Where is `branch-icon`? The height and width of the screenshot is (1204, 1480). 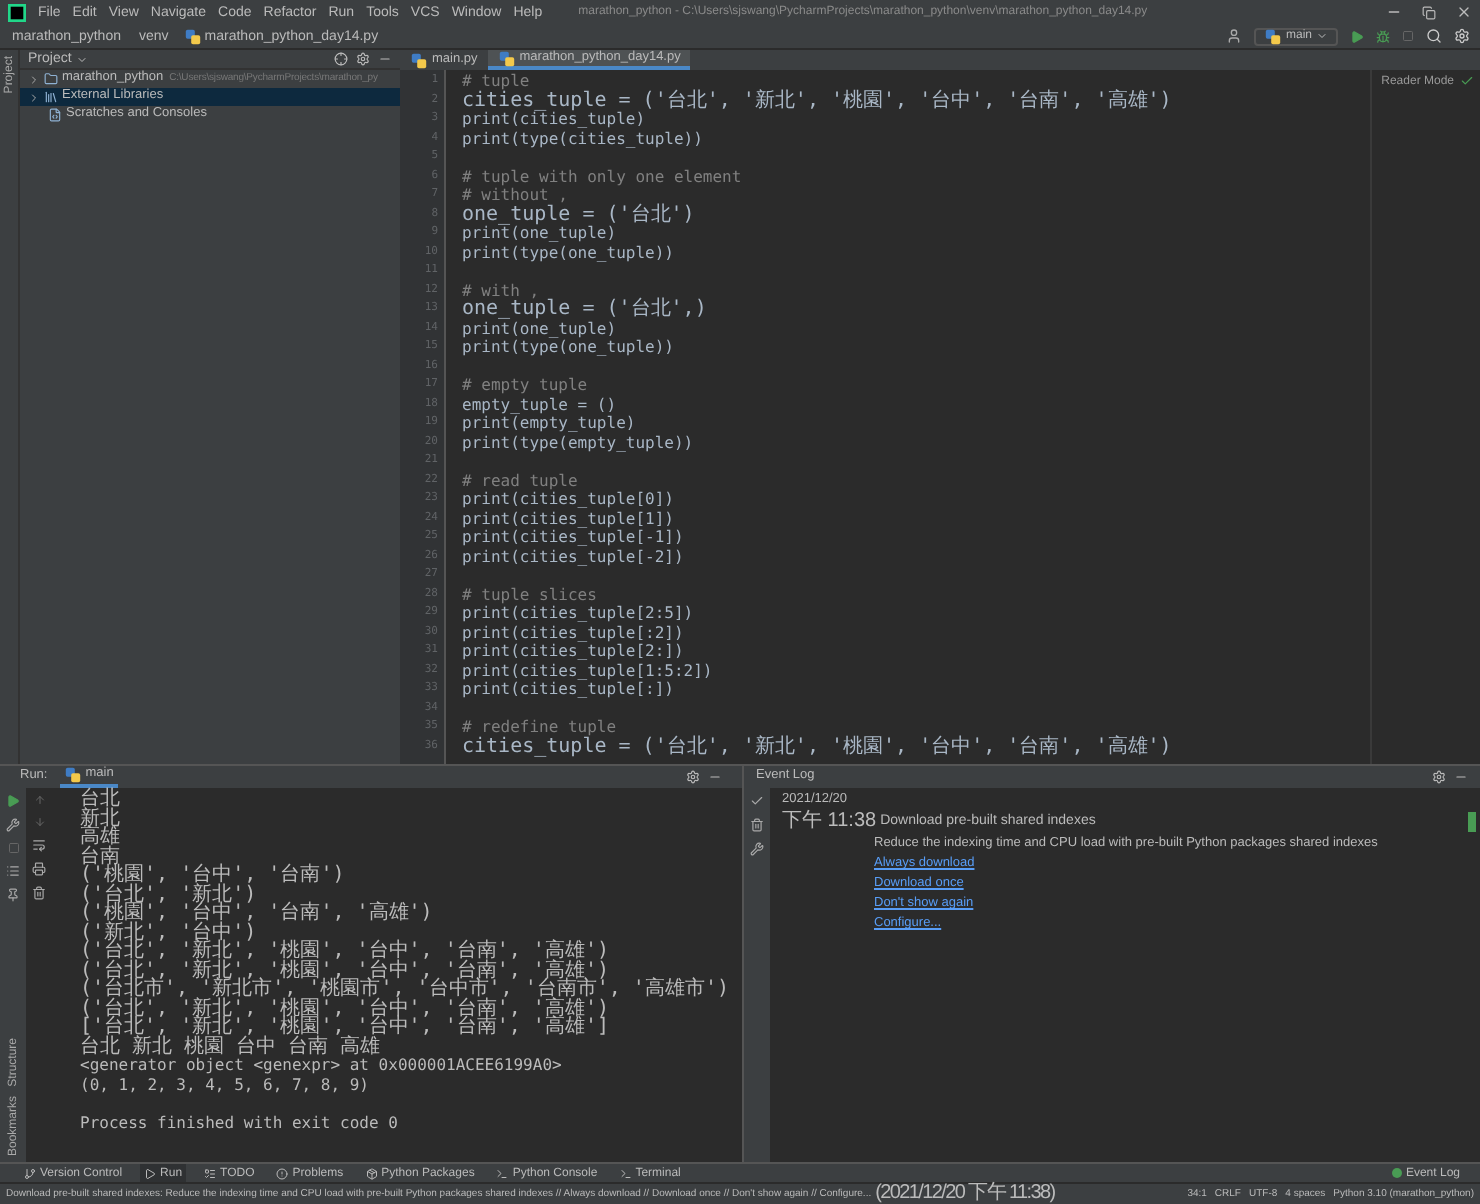 branch-icon is located at coordinates (30, 1173).